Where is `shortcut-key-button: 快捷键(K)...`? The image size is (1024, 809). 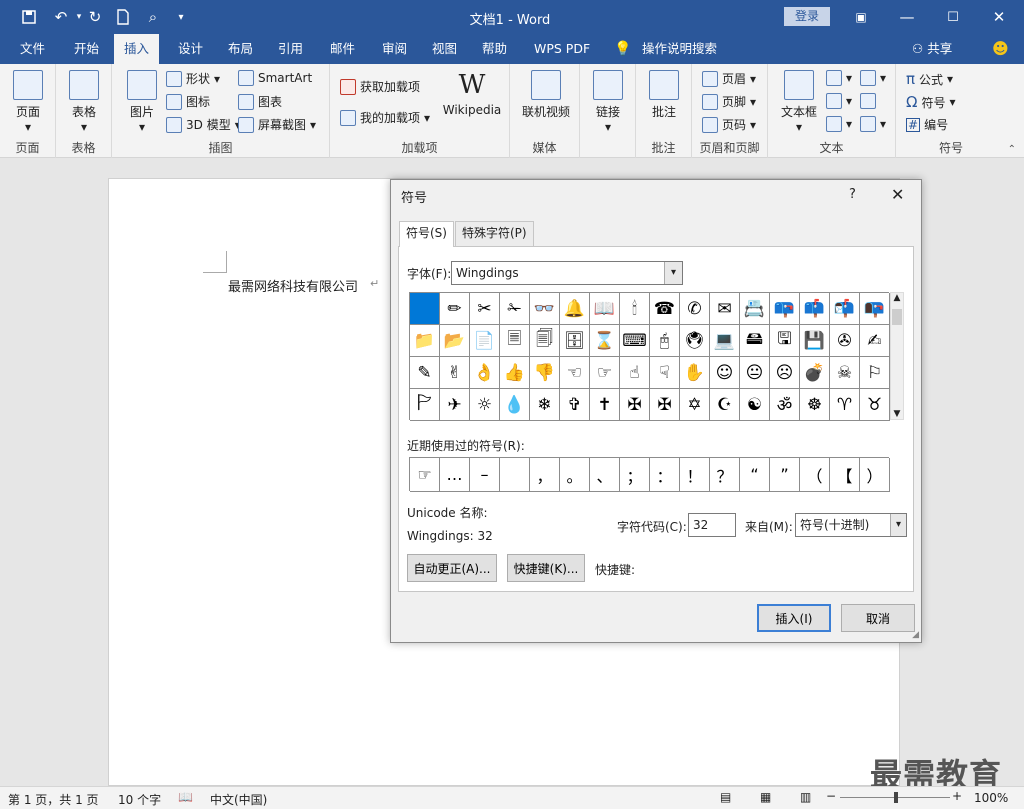 shortcut-key-button: 快捷键(K)... is located at coordinates (546, 568).